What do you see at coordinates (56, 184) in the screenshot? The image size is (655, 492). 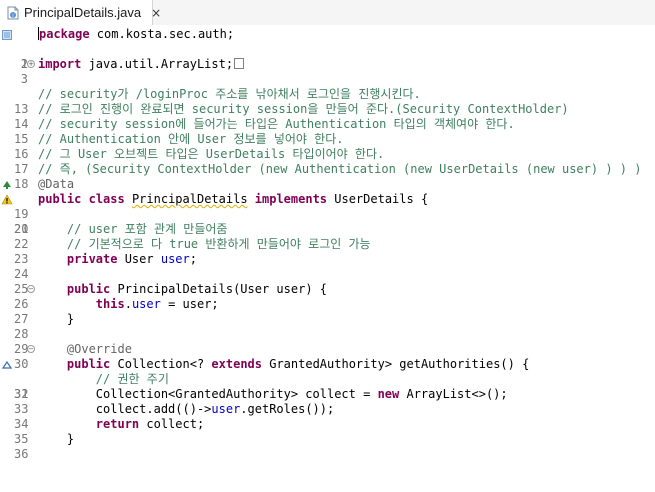 I see `annotation-text: @Data` at bounding box center [56, 184].